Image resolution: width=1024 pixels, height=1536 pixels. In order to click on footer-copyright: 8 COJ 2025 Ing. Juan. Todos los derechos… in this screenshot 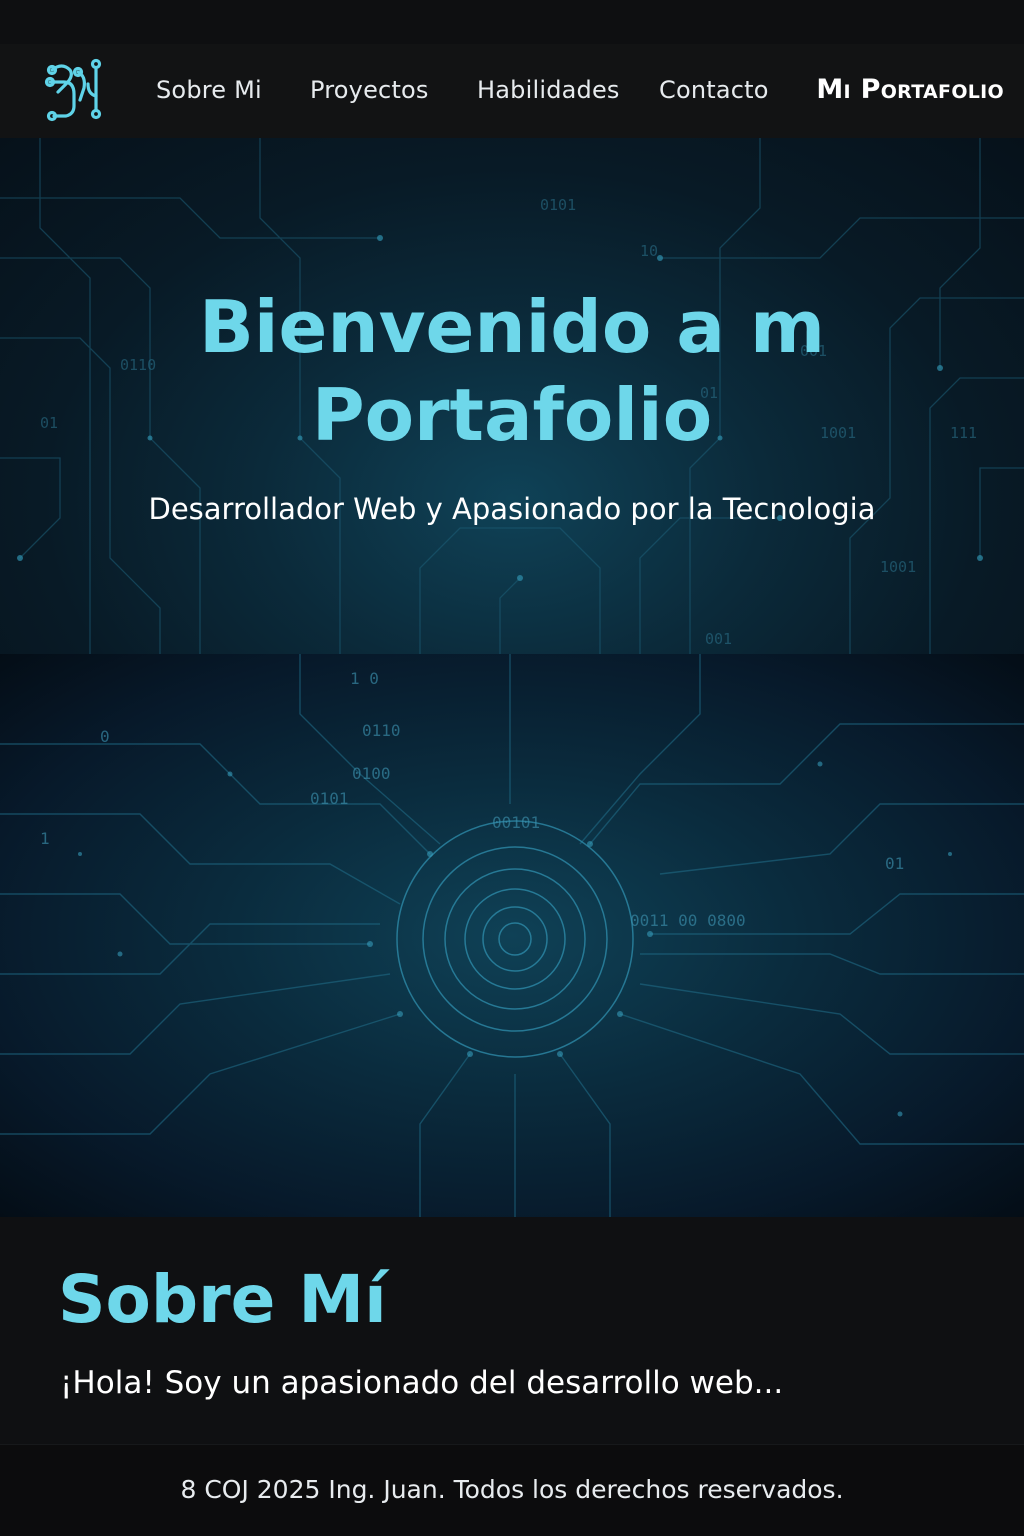, I will do `click(512, 1489)`.